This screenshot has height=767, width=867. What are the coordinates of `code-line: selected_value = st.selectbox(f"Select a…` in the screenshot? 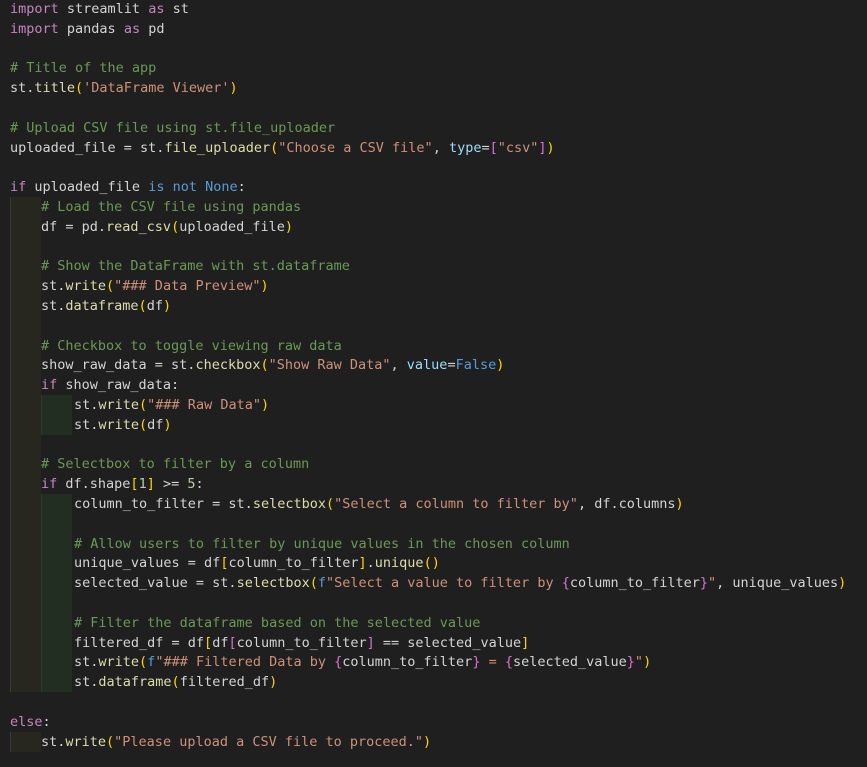 It's located at (433, 583).